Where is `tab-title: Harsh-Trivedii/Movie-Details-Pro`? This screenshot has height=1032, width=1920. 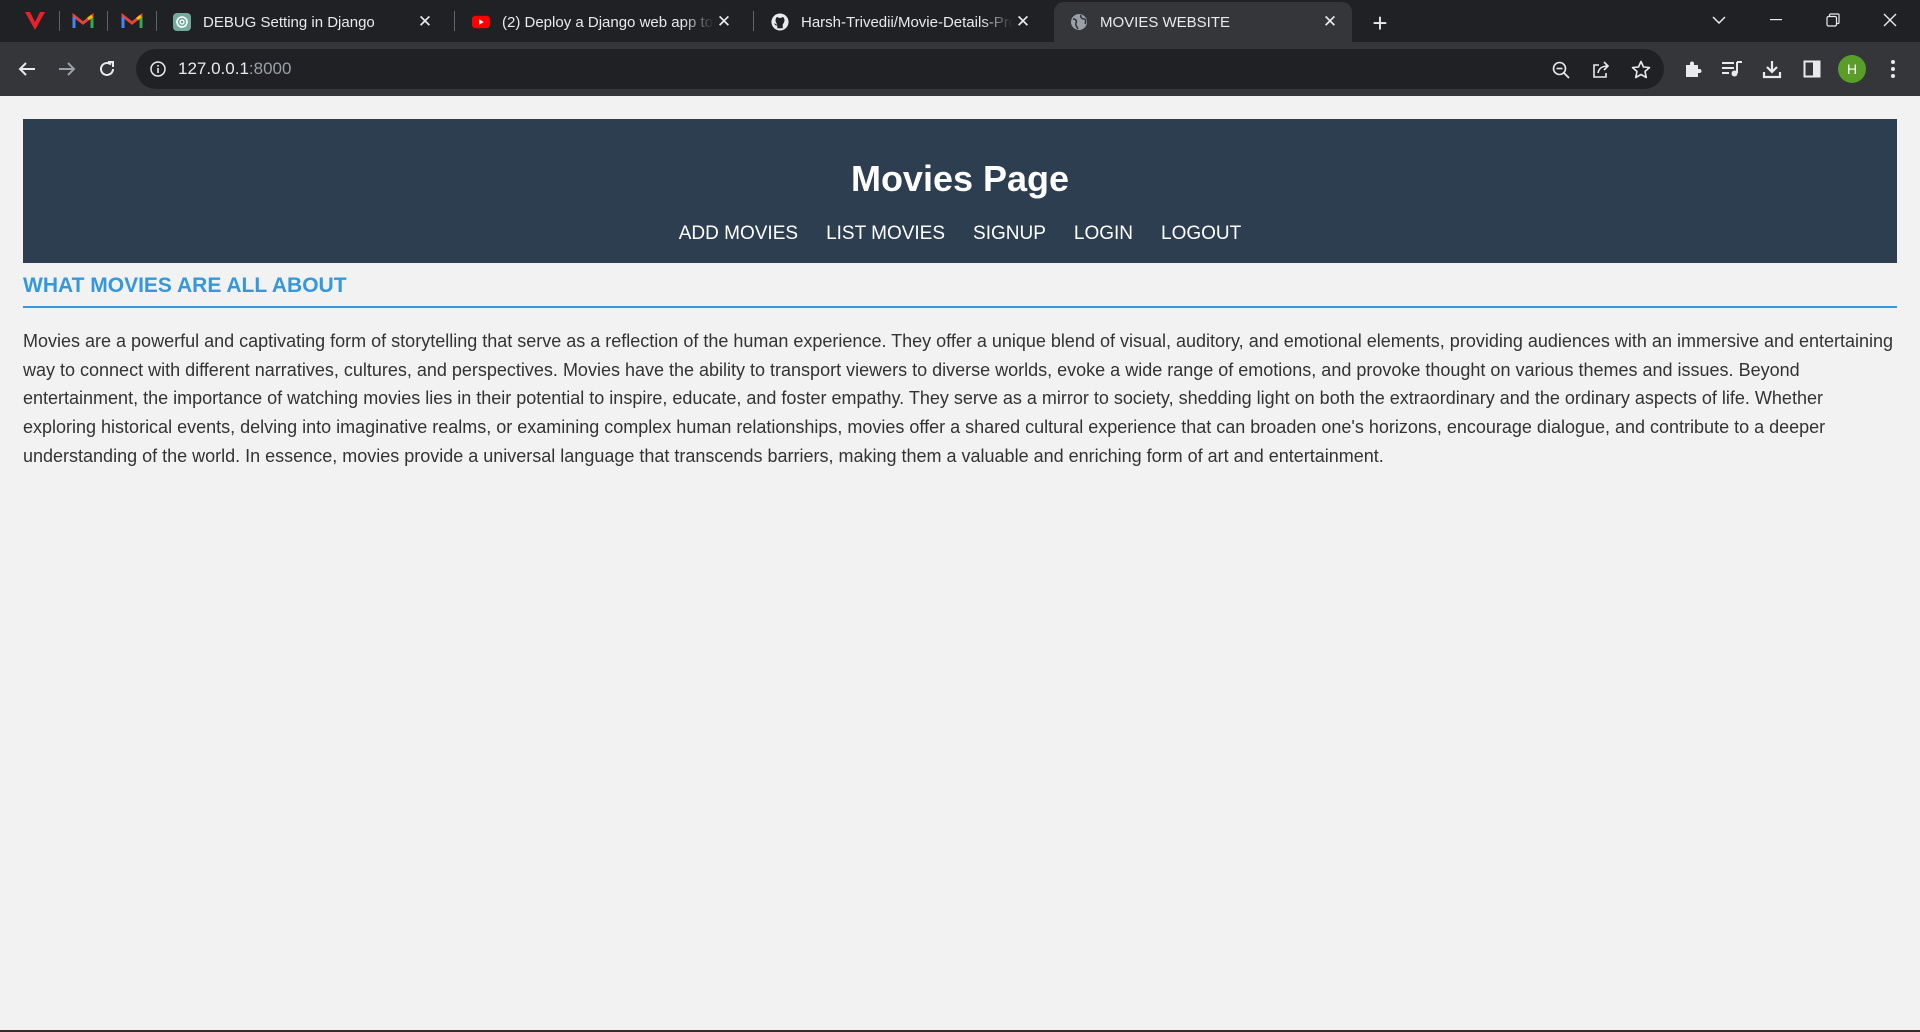
tab-title: Harsh-Trivedii/Movie-Details-Pro is located at coordinates (907, 22).